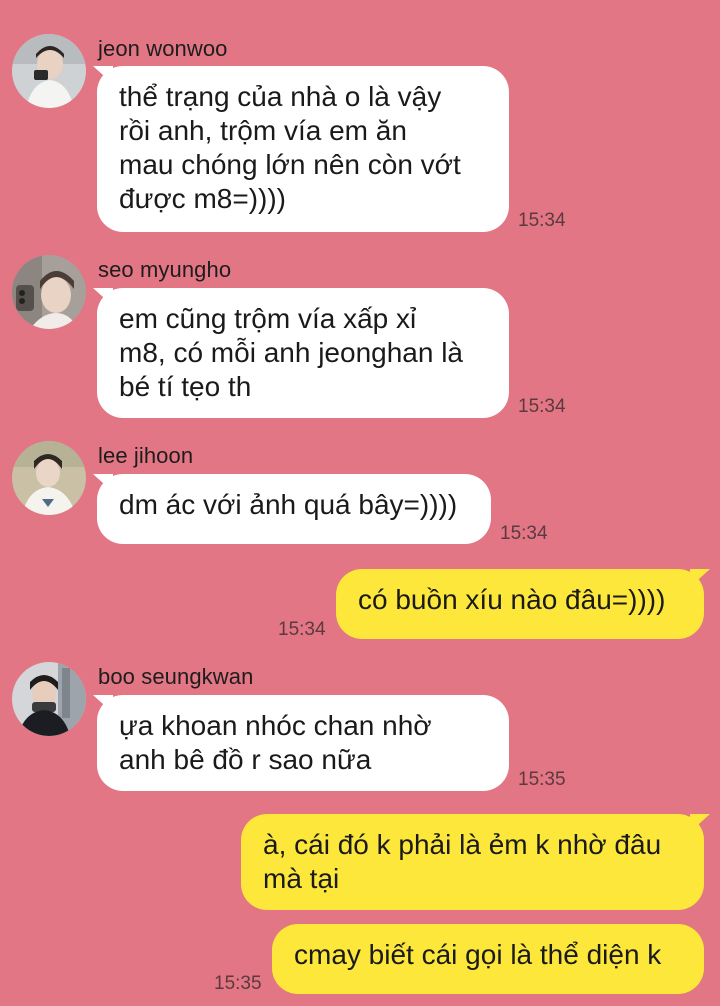 The image size is (720, 1006). Describe the element at coordinates (280, 96) in the screenshot. I see `message-text: thể trạng của nhà o là vậy` at that location.